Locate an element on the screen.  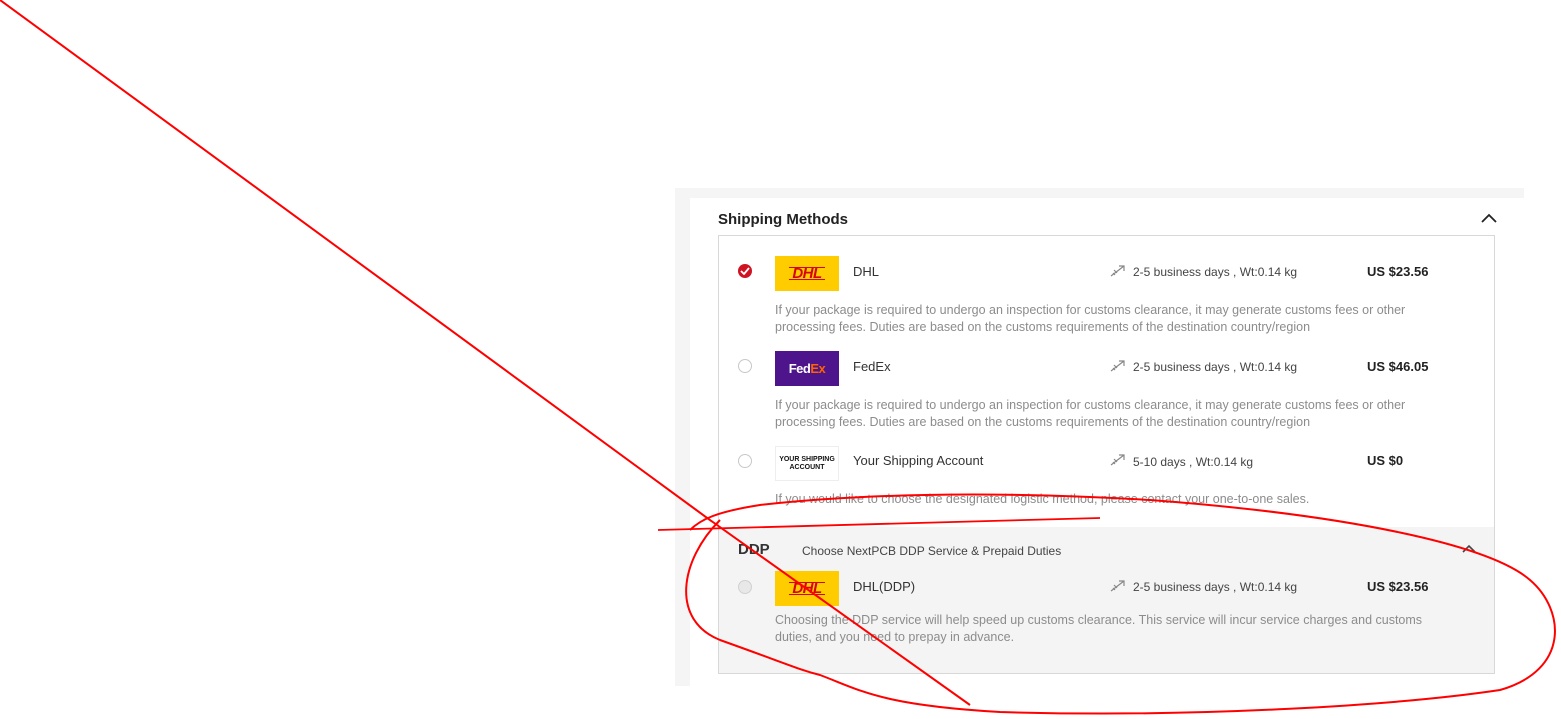
transit-info-your-shipping-account: 5-10 days , Wt:0.14 kg is located at coordinates (1193, 462).